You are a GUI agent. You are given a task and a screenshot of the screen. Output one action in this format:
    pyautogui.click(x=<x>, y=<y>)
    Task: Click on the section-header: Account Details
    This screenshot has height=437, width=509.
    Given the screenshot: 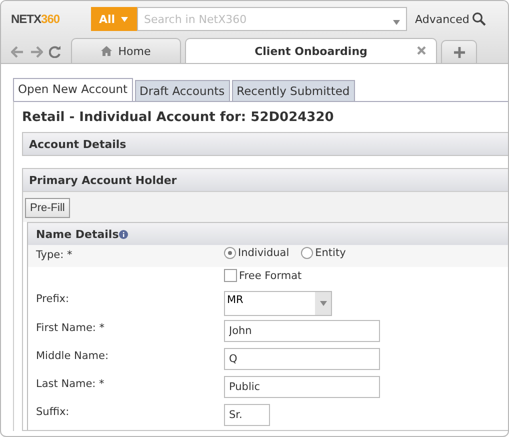 What is the action you would take?
    pyautogui.click(x=265, y=144)
    